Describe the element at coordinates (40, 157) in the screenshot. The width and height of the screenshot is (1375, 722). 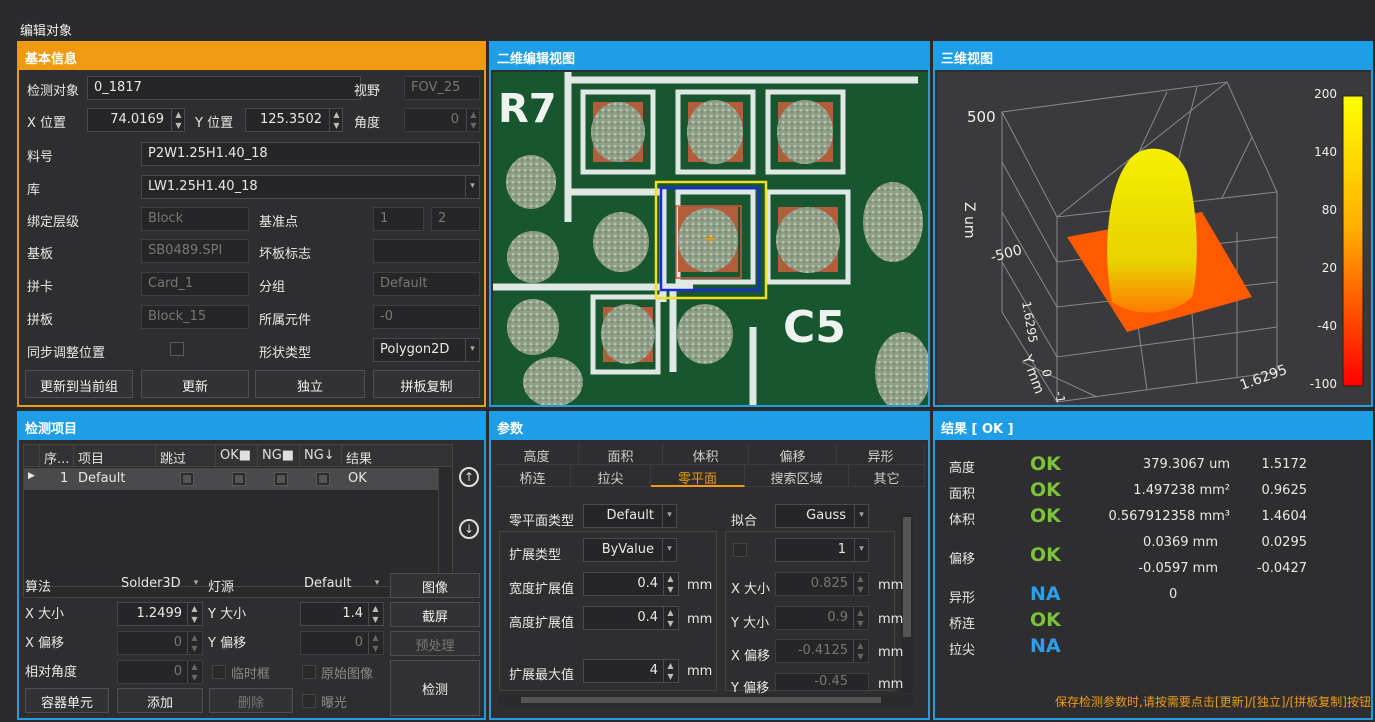
I see `part-label: 料号` at that location.